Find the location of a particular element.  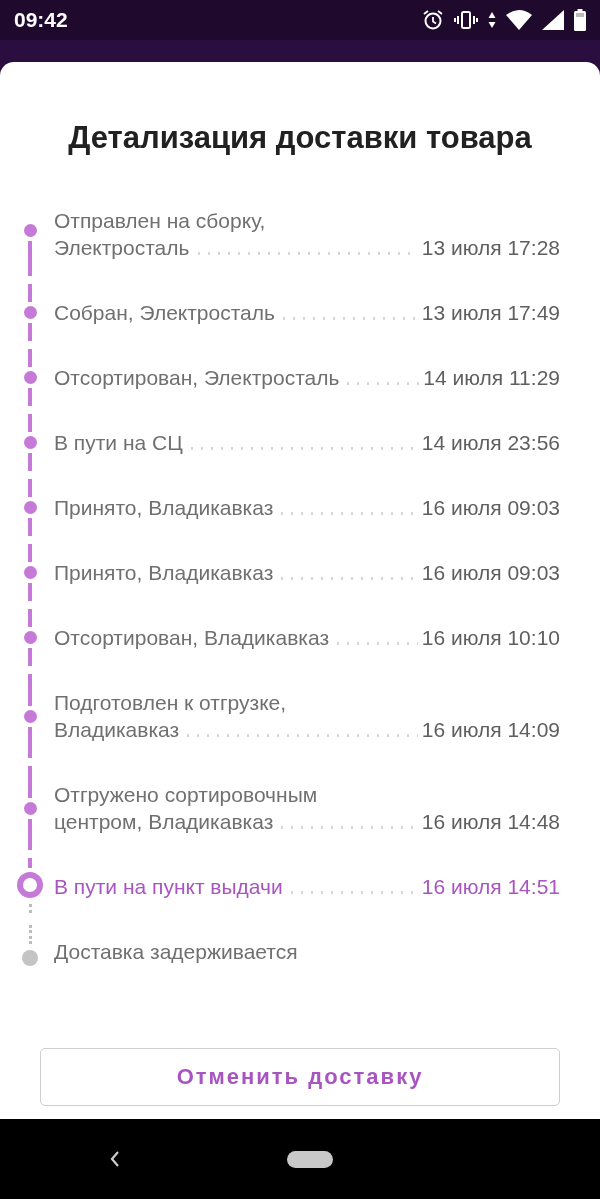

back-icon is located at coordinates (115, 1159).